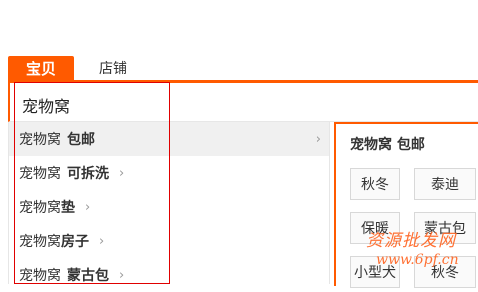 The image size is (478, 292). Describe the element at coordinates (318, 139) in the screenshot. I see `chevron-right-icon: ›` at that location.